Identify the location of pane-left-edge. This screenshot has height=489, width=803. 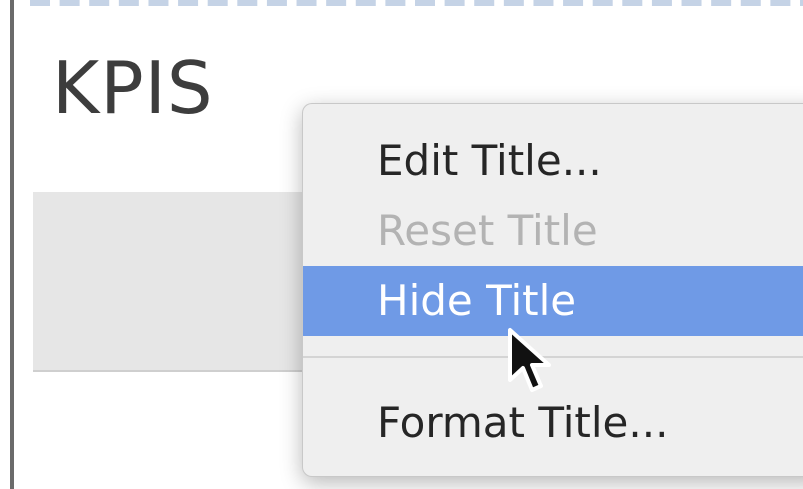
(12, 244).